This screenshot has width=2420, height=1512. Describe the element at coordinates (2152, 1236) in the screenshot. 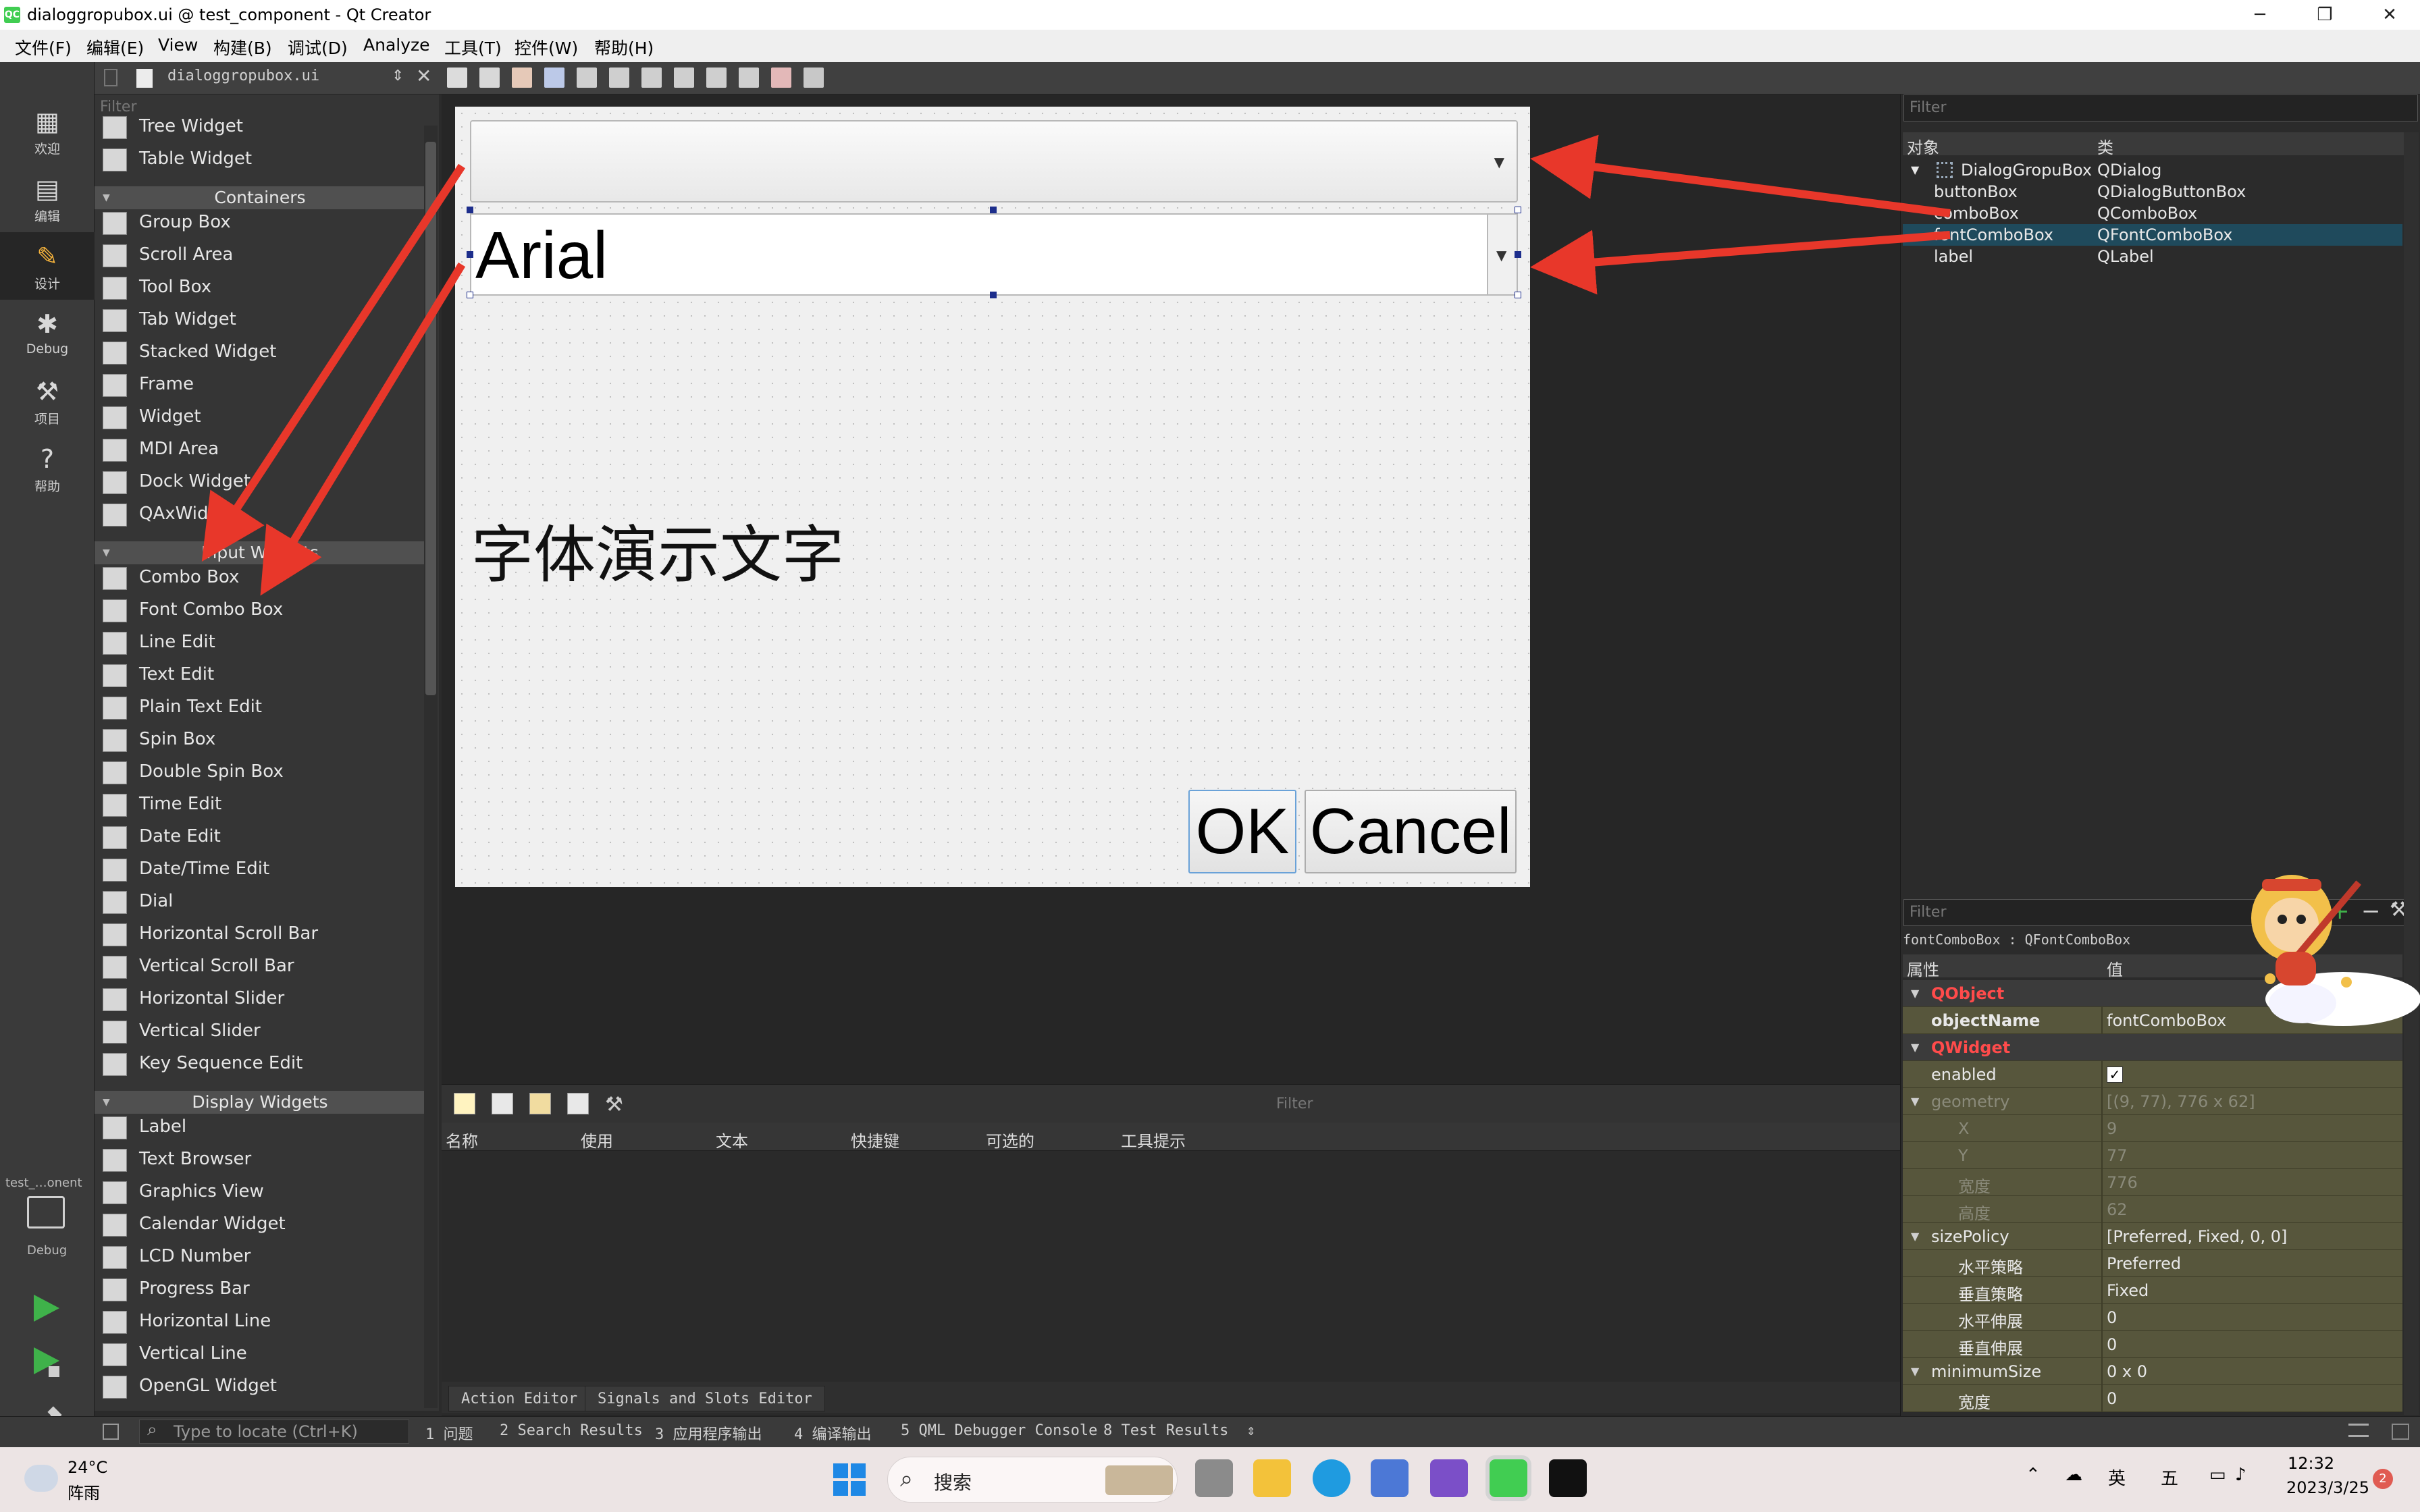

I see `property-row: ▼ sizePolicy [Preferred, Fixed, 0, 0]` at that location.